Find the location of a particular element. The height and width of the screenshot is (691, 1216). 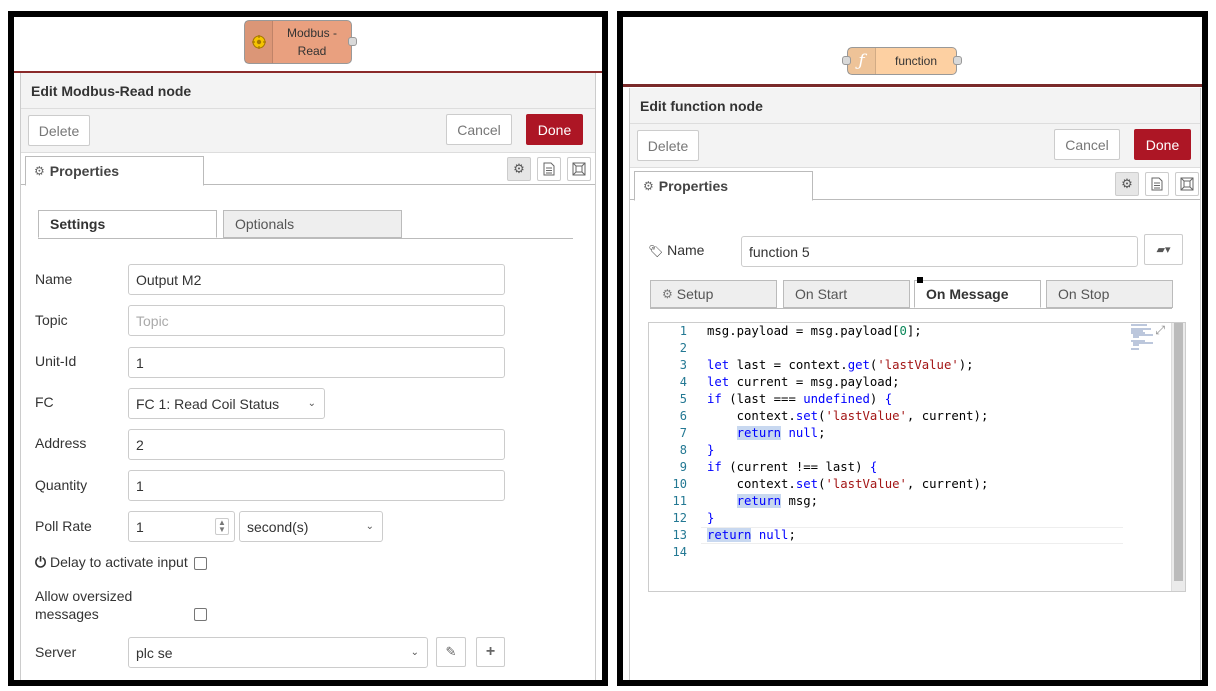

modbus-icon is located at coordinates (259, 42).